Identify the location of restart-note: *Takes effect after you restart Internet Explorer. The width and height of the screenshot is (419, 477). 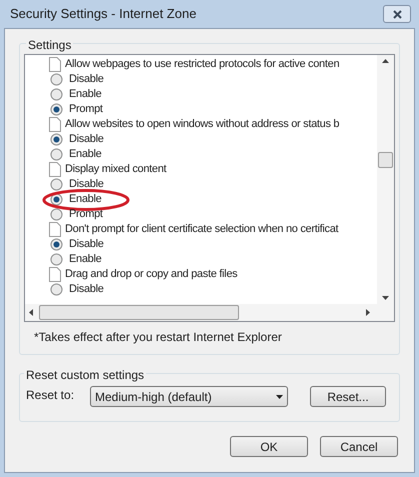
(158, 337).